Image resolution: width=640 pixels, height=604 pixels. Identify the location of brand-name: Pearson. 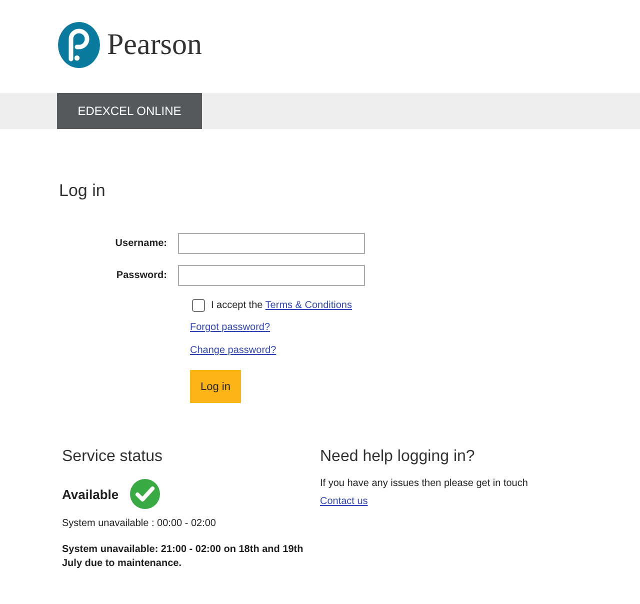
(154, 45).